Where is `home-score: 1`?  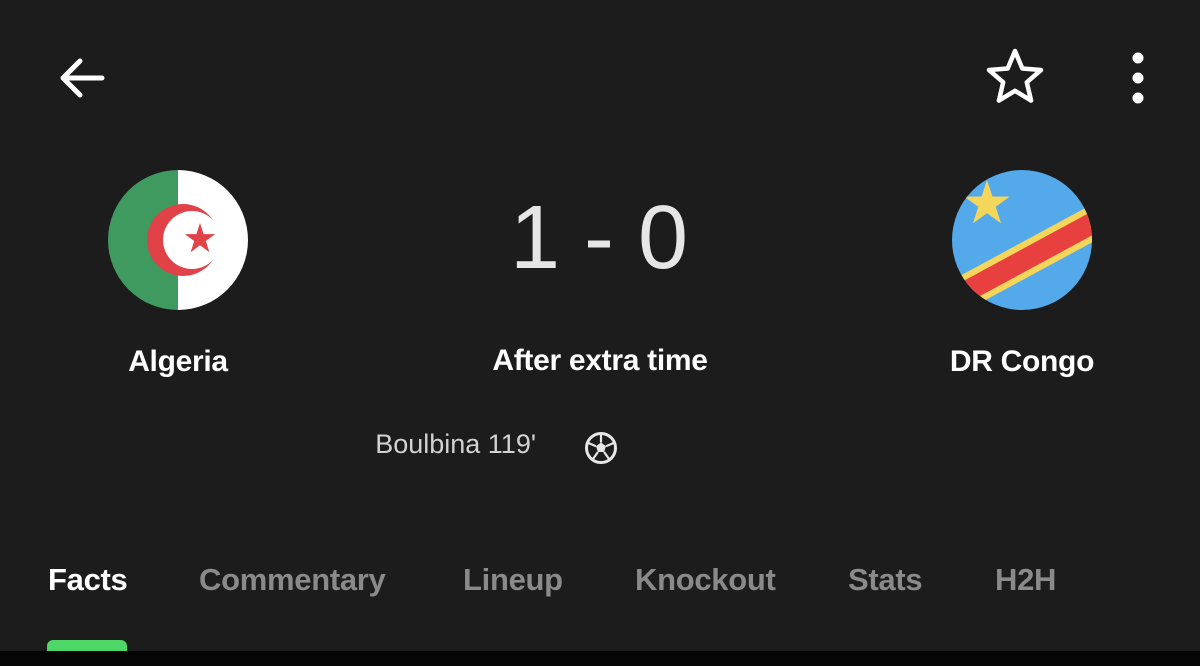 home-score: 1 is located at coordinates (535, 238).